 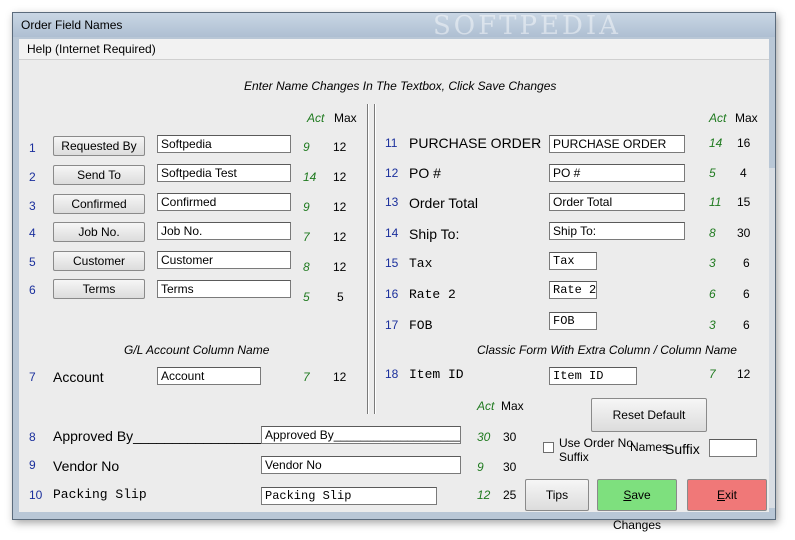 What do you see at coordinates (349, 496) in the screenshot?
I see `packing-slip-input: Packing Slip` at bounding box center [349, 496].